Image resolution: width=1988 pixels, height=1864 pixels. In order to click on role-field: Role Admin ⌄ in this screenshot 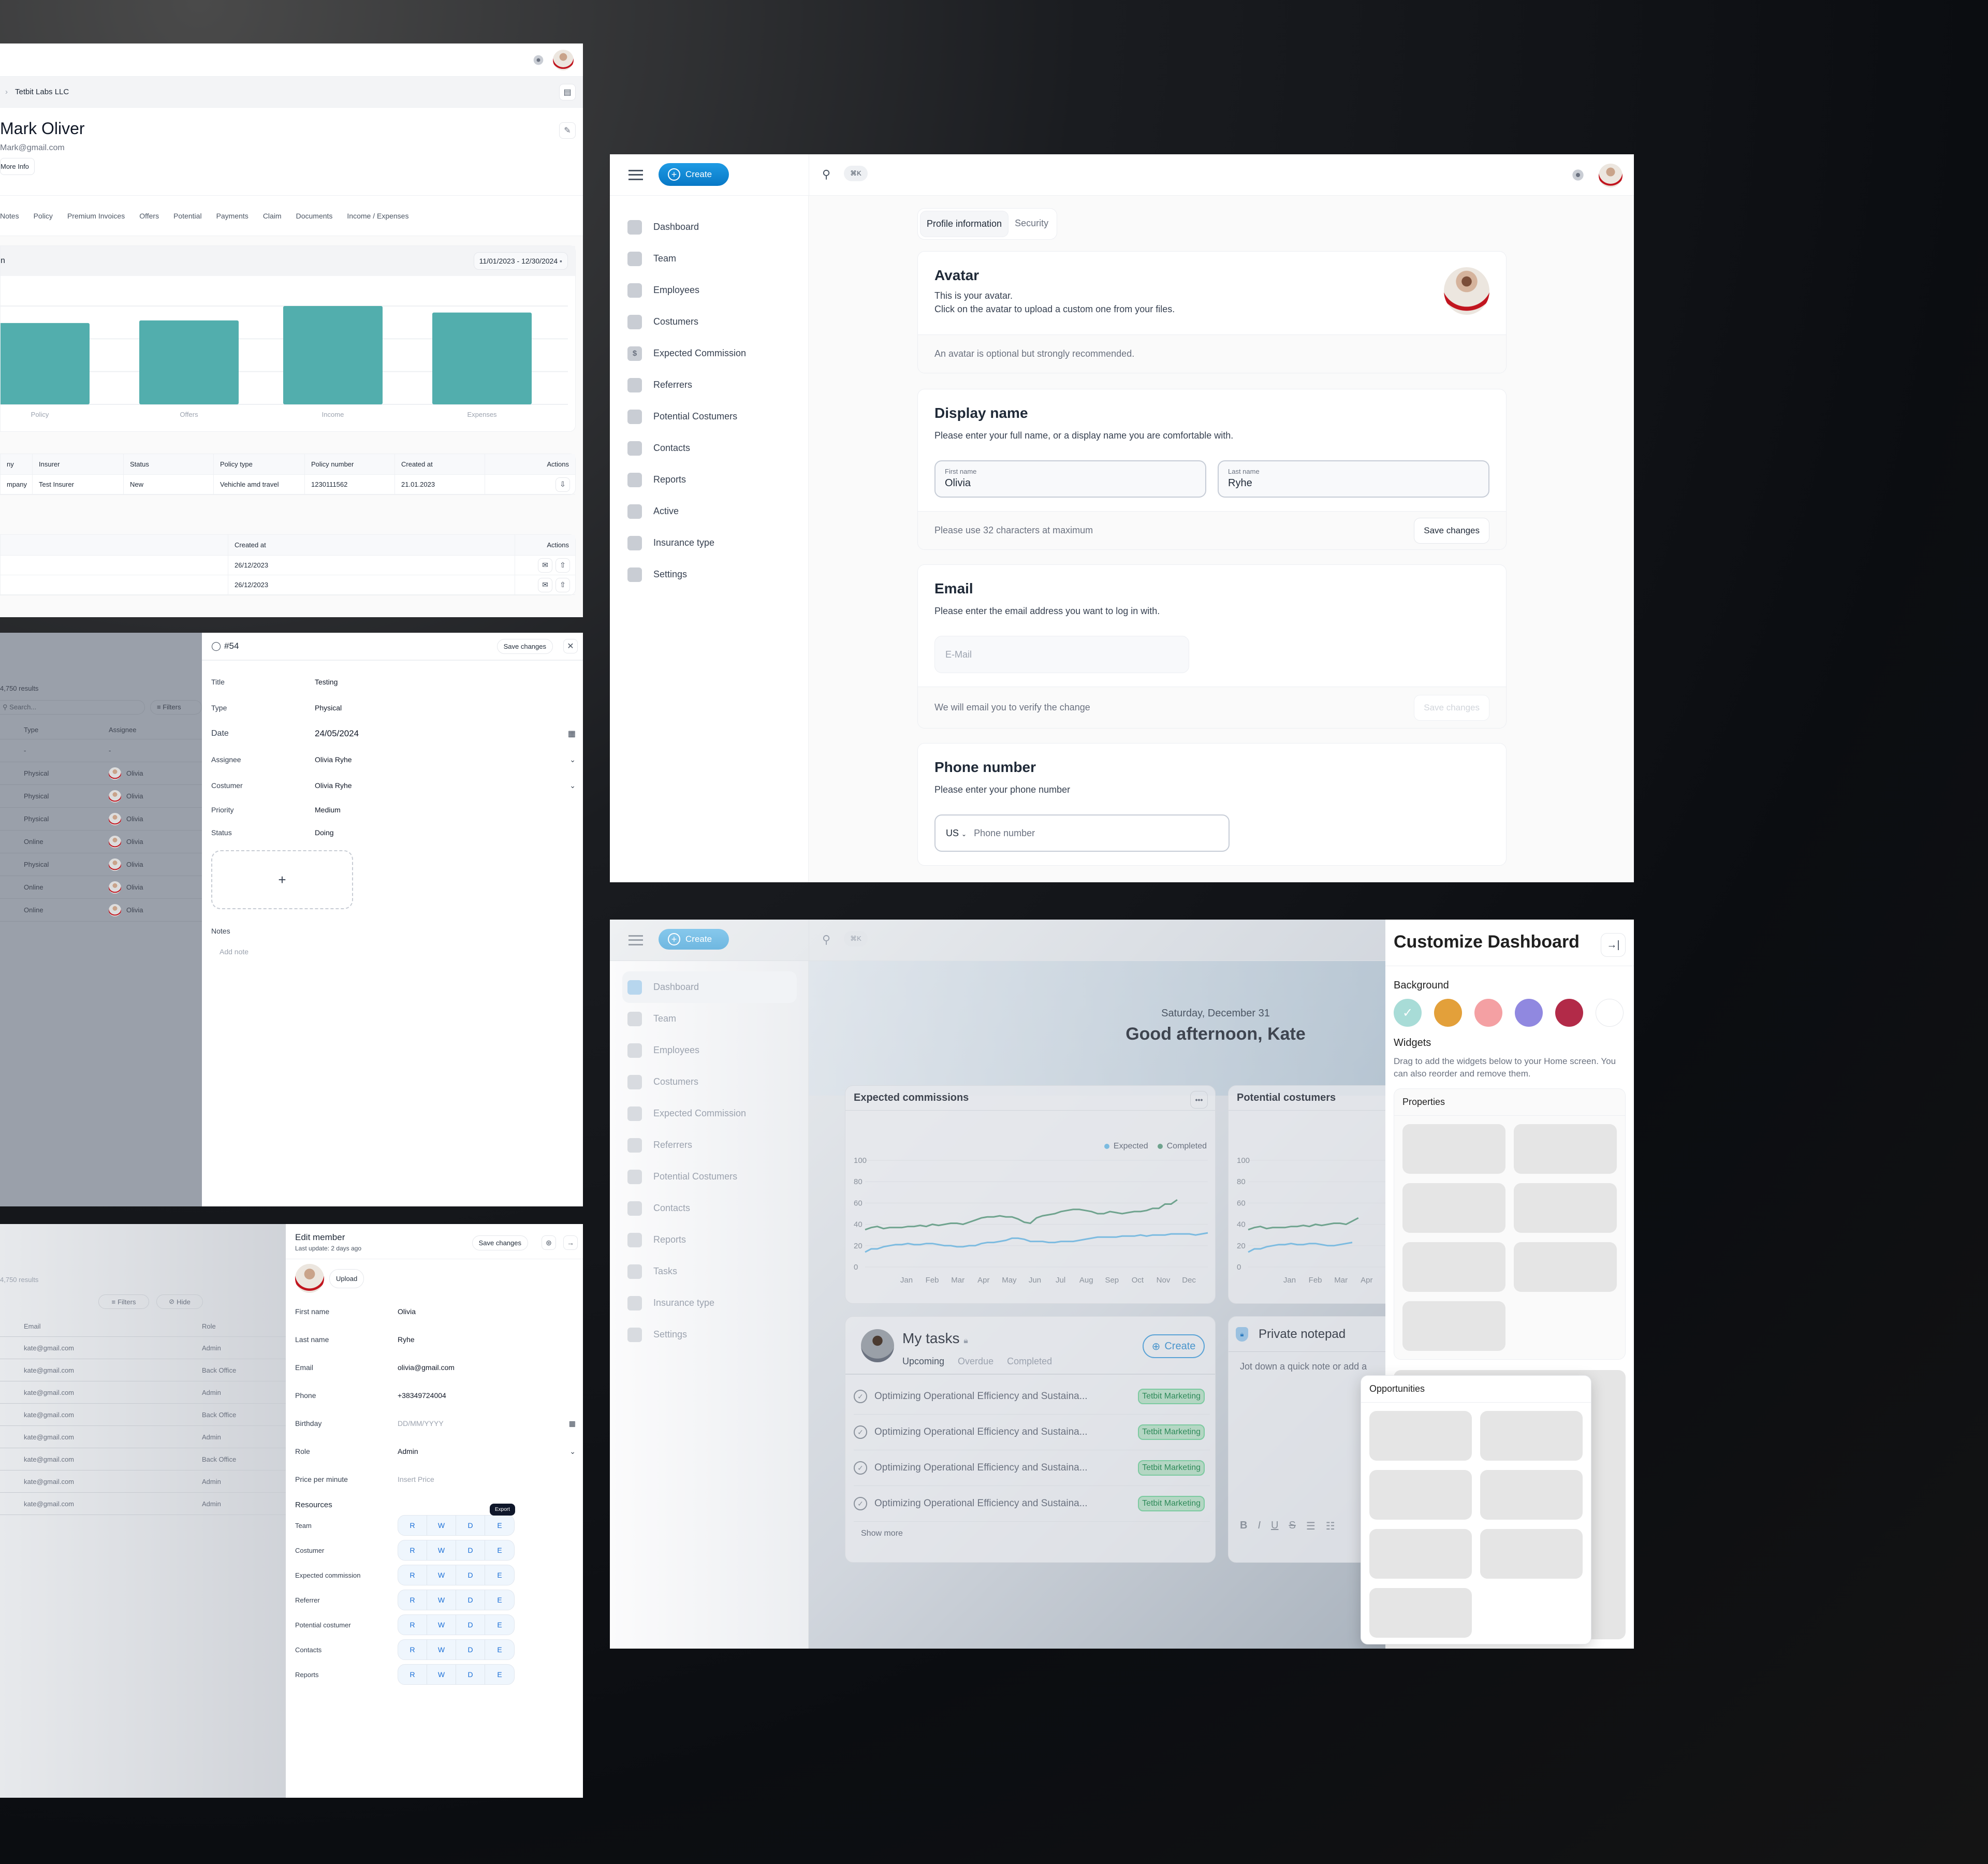, I will do `click(434, 1451)`.